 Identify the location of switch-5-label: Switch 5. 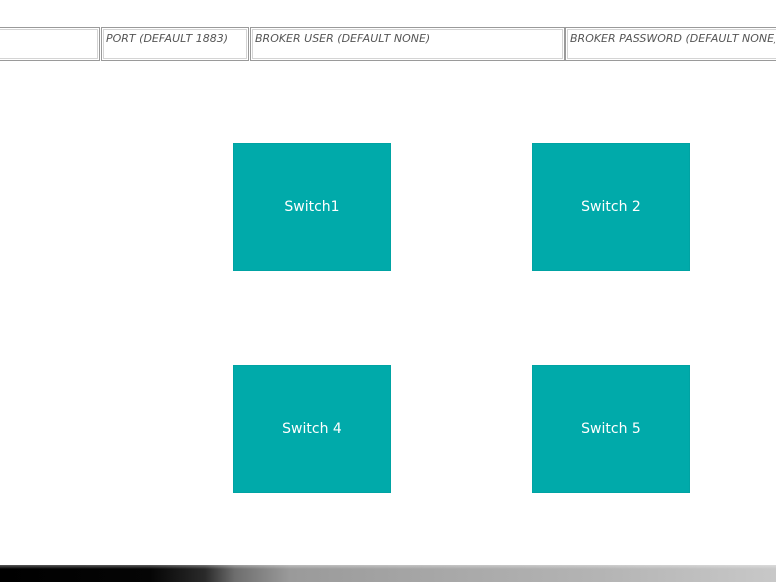
(611, 429).